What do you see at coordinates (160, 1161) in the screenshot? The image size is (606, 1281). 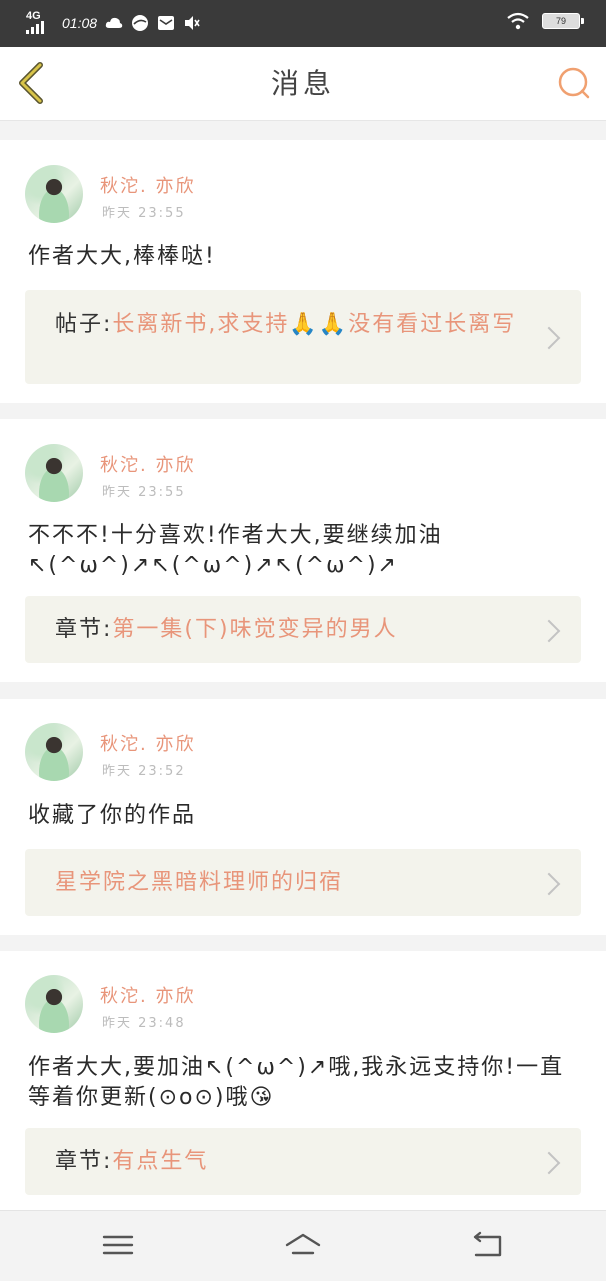 I see `quote-text: 有点生气` at bounding box center [160, 1161].